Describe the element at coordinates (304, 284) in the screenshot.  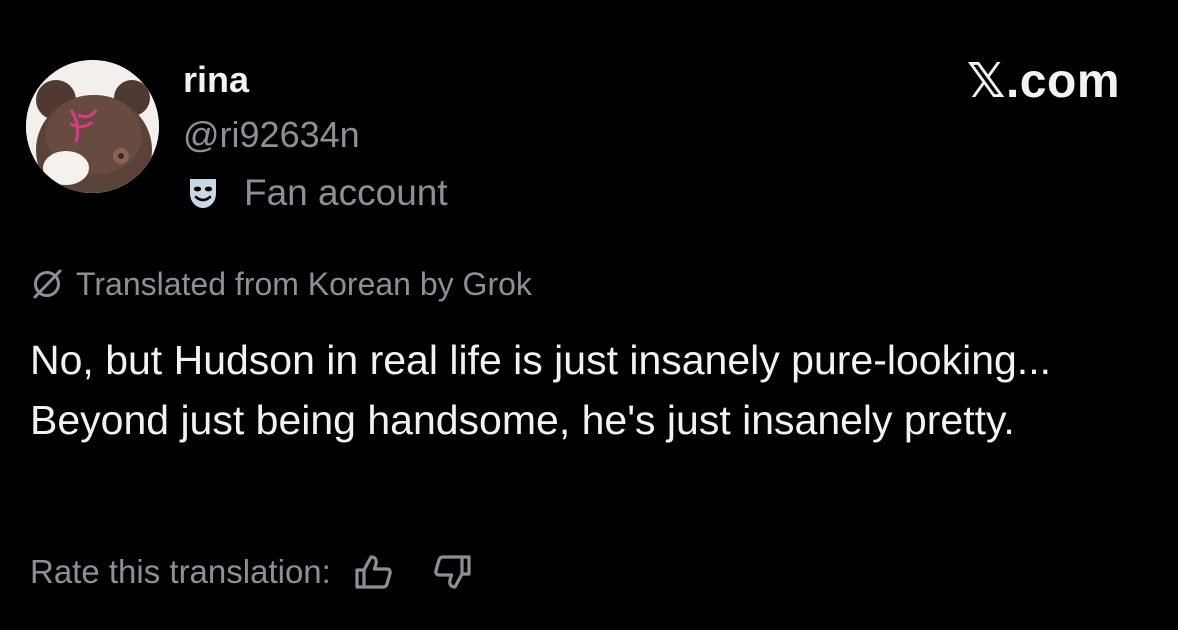
I see `translation-notice-text: Translated from Korean by Grok` at that location.